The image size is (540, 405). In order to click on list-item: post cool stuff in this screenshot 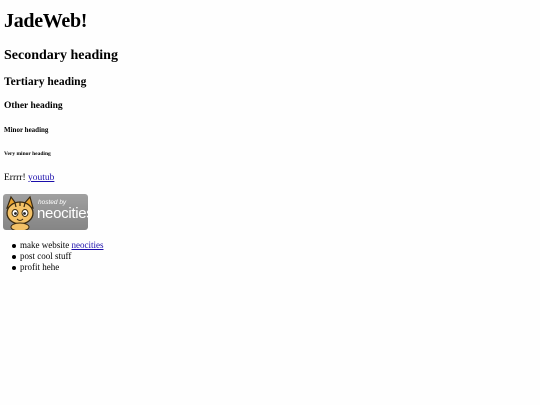, I will do `click(51, 256)`.